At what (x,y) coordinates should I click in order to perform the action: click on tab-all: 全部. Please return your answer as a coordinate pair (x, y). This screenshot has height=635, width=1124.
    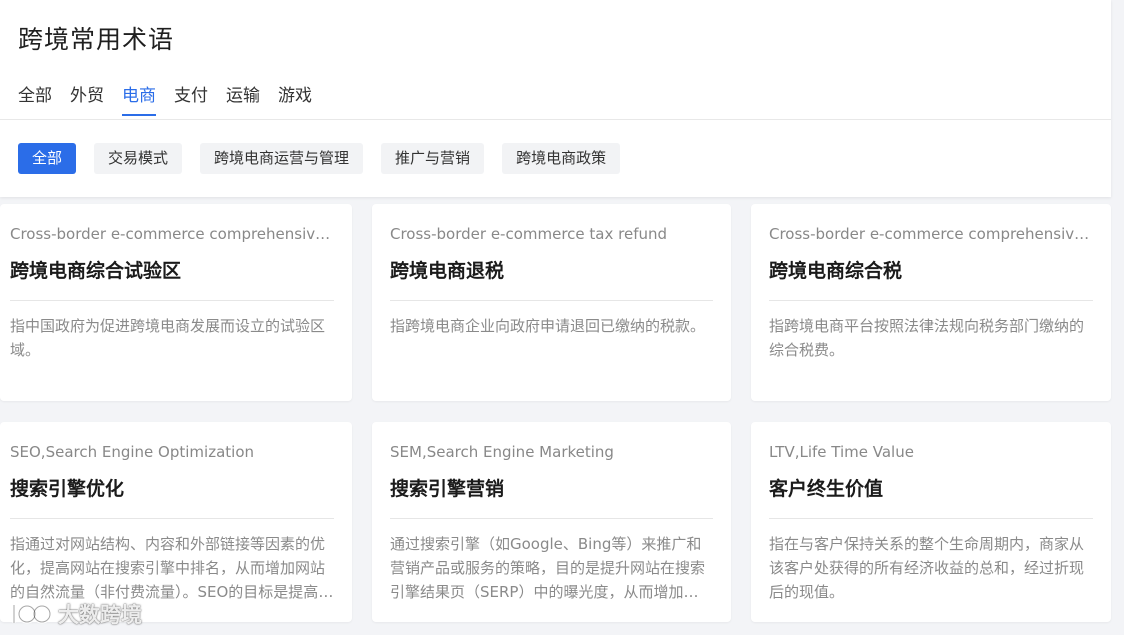
    Looking at the image, I should click on (35, 100).